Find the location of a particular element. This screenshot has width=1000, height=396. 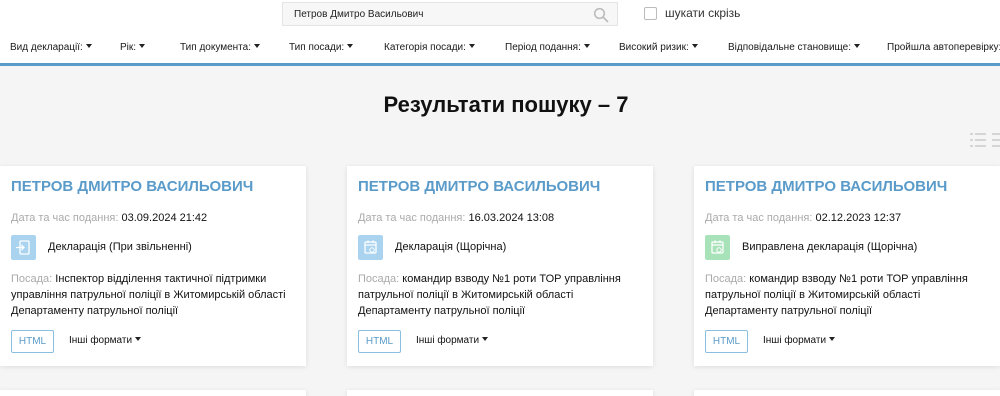

filter-label: Період подання: is located at coordinates (543, 47).